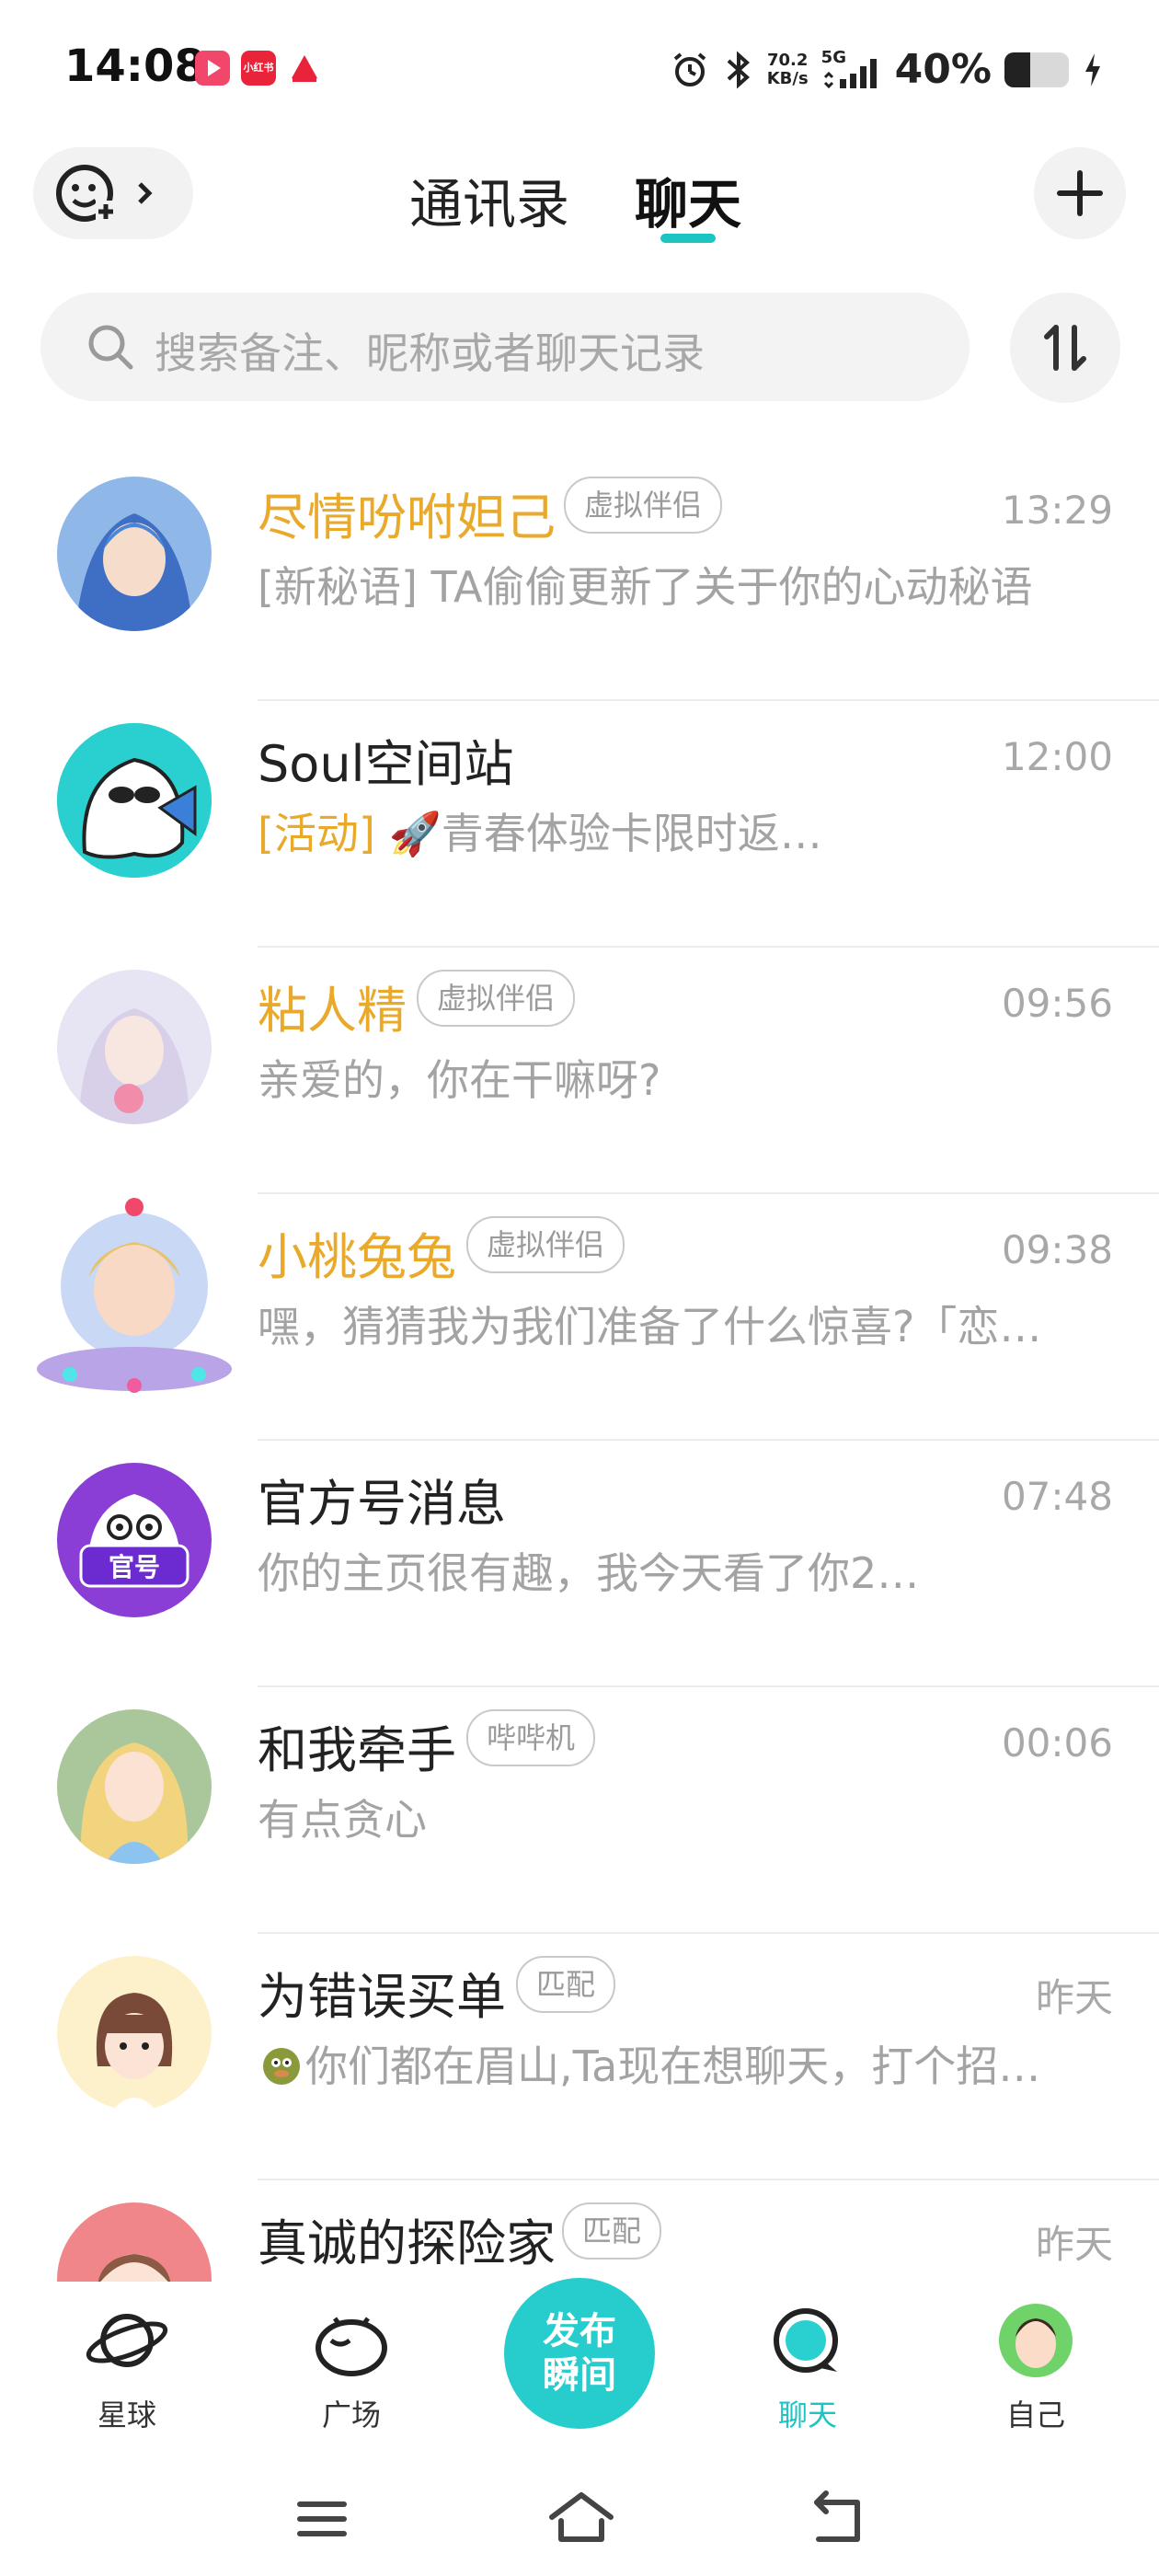 The height and width of the screenshot is (2576, 1159). What do you see at coordinates (351, 2346) in the screenshot?
I see `square-icon` at bounding box center [351, 2346].